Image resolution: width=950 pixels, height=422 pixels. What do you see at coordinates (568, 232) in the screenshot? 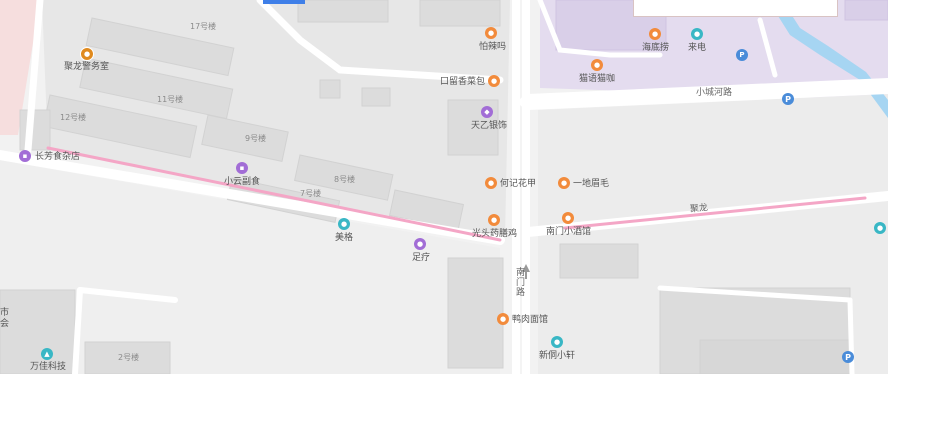
I see `poi-label-nanmen-bar: 南门小酒馆` at bounding box center [568, 232].